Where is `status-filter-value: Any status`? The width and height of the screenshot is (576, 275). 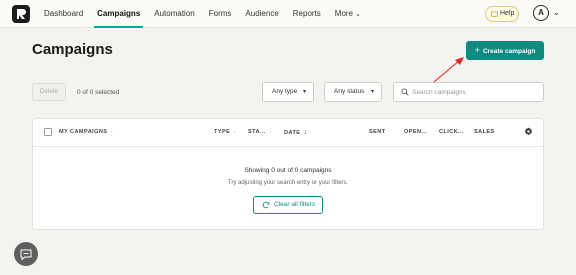 status-filter-value: Any status is located at coordinates (349, 91).